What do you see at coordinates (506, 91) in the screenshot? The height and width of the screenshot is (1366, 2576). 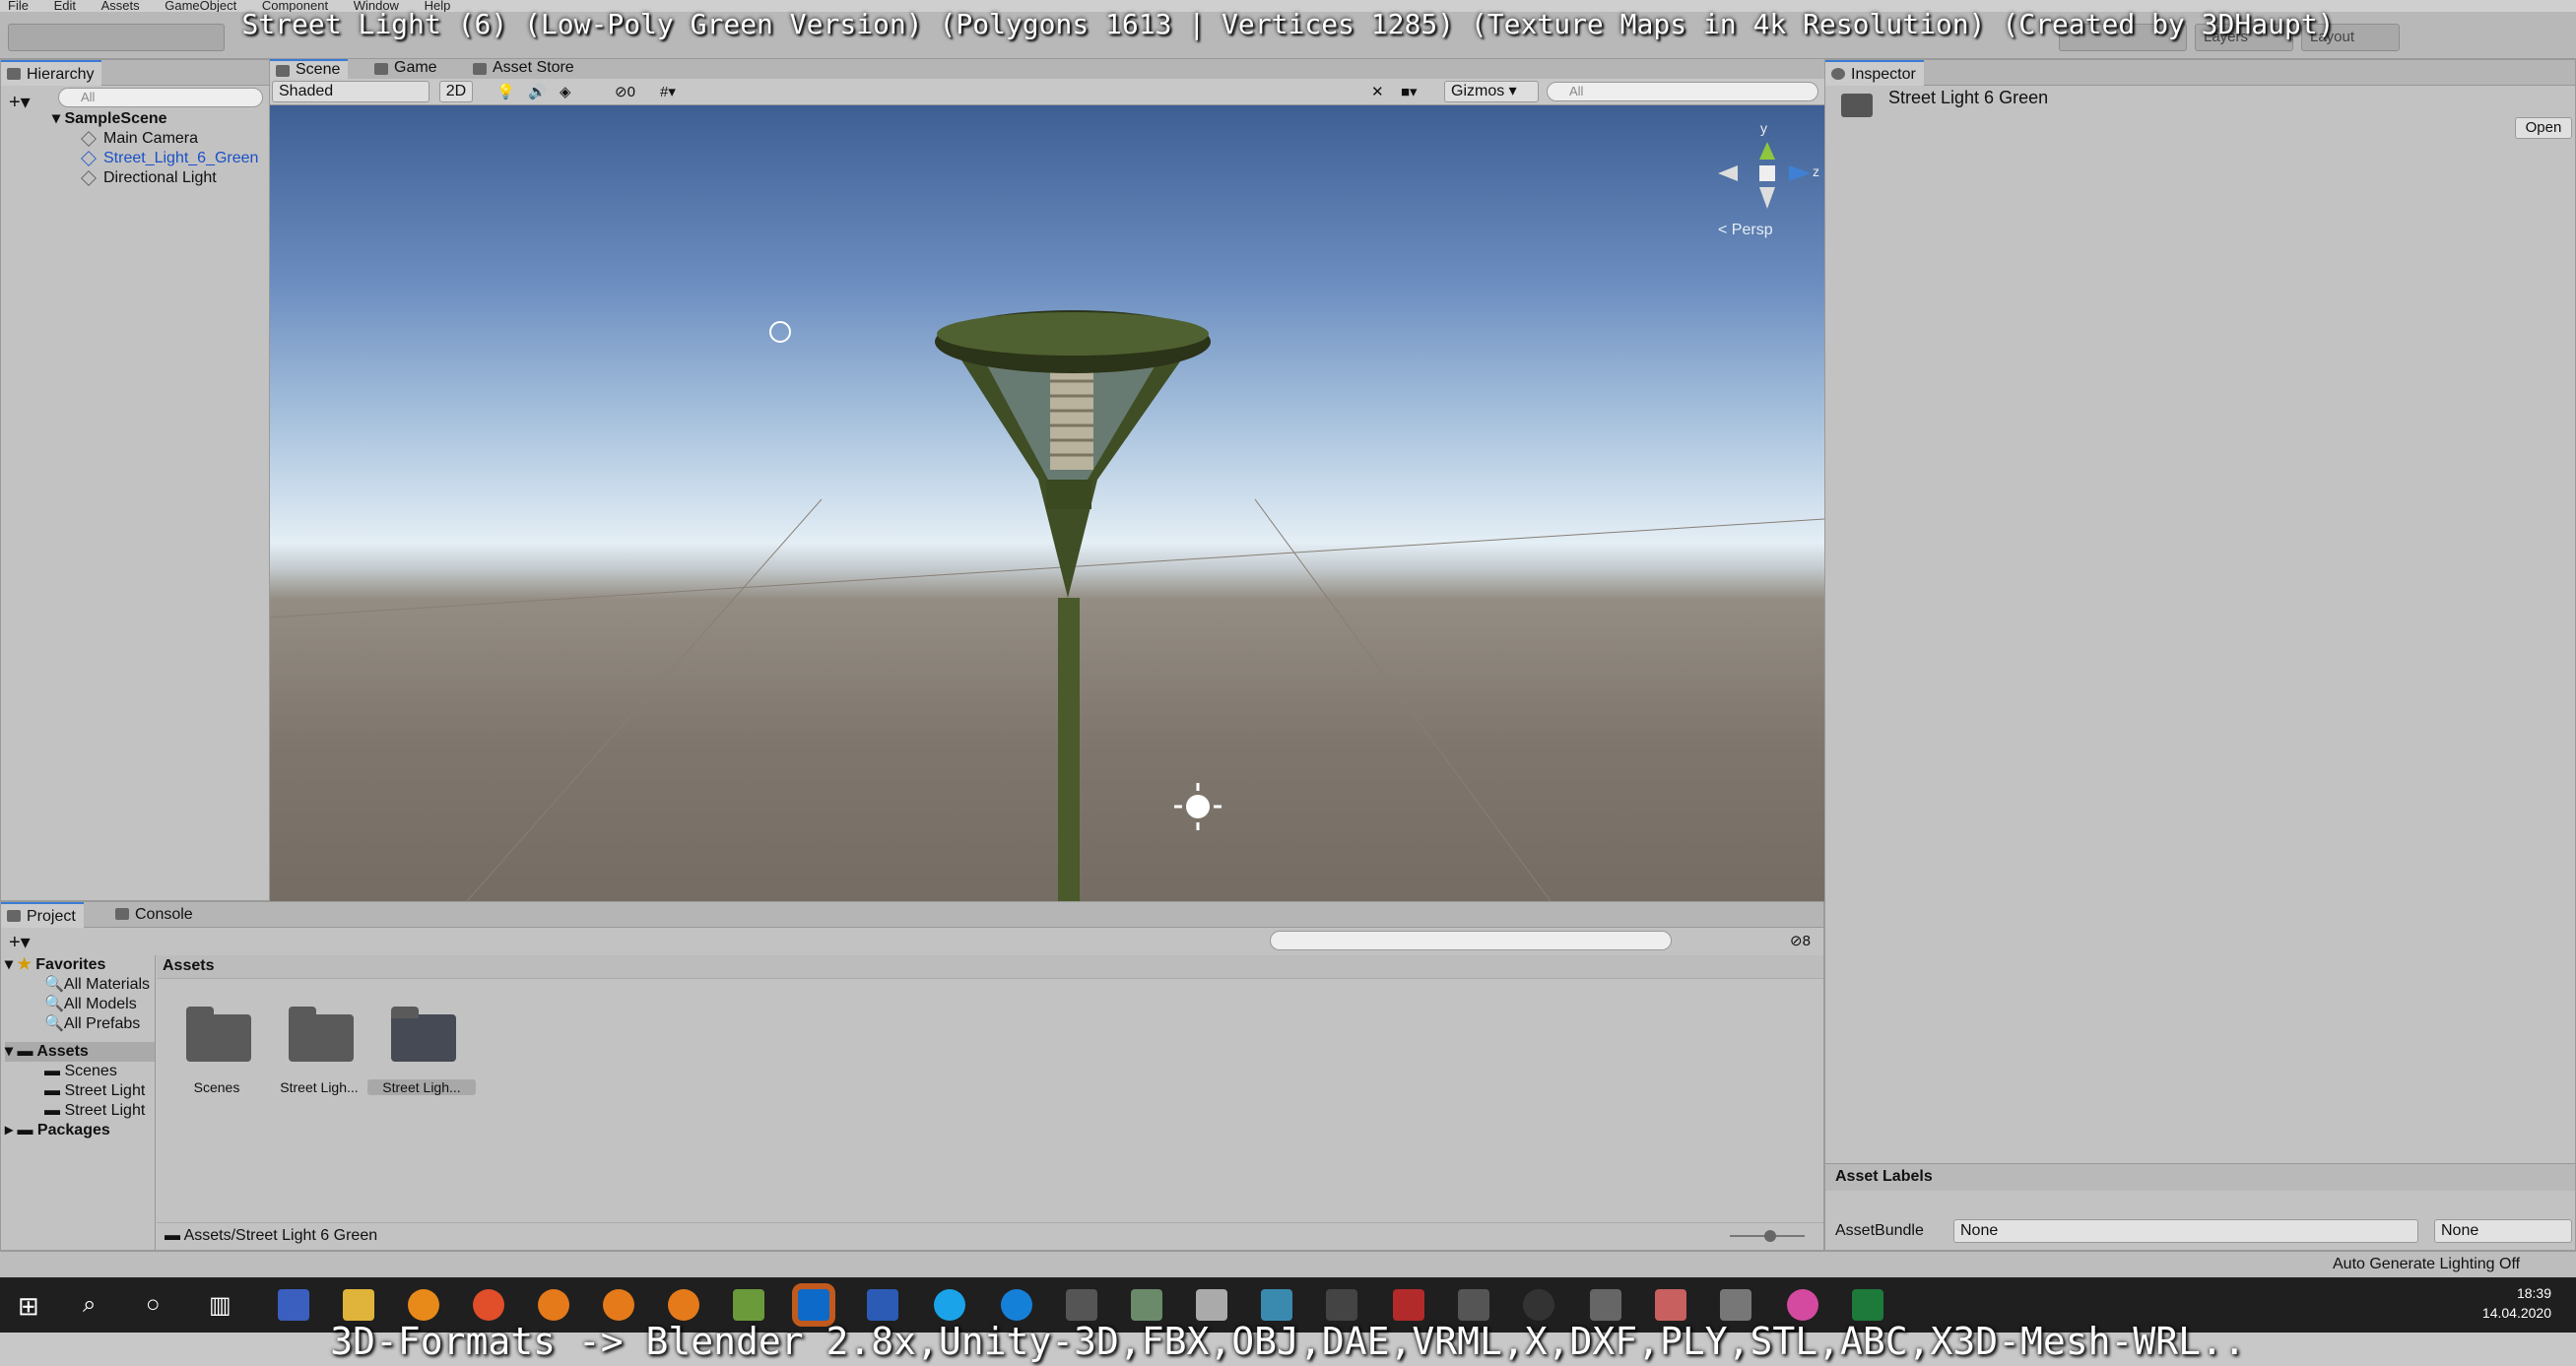 I see `lighting-toggle-icon: 💡` at bounding box center [506, 91].